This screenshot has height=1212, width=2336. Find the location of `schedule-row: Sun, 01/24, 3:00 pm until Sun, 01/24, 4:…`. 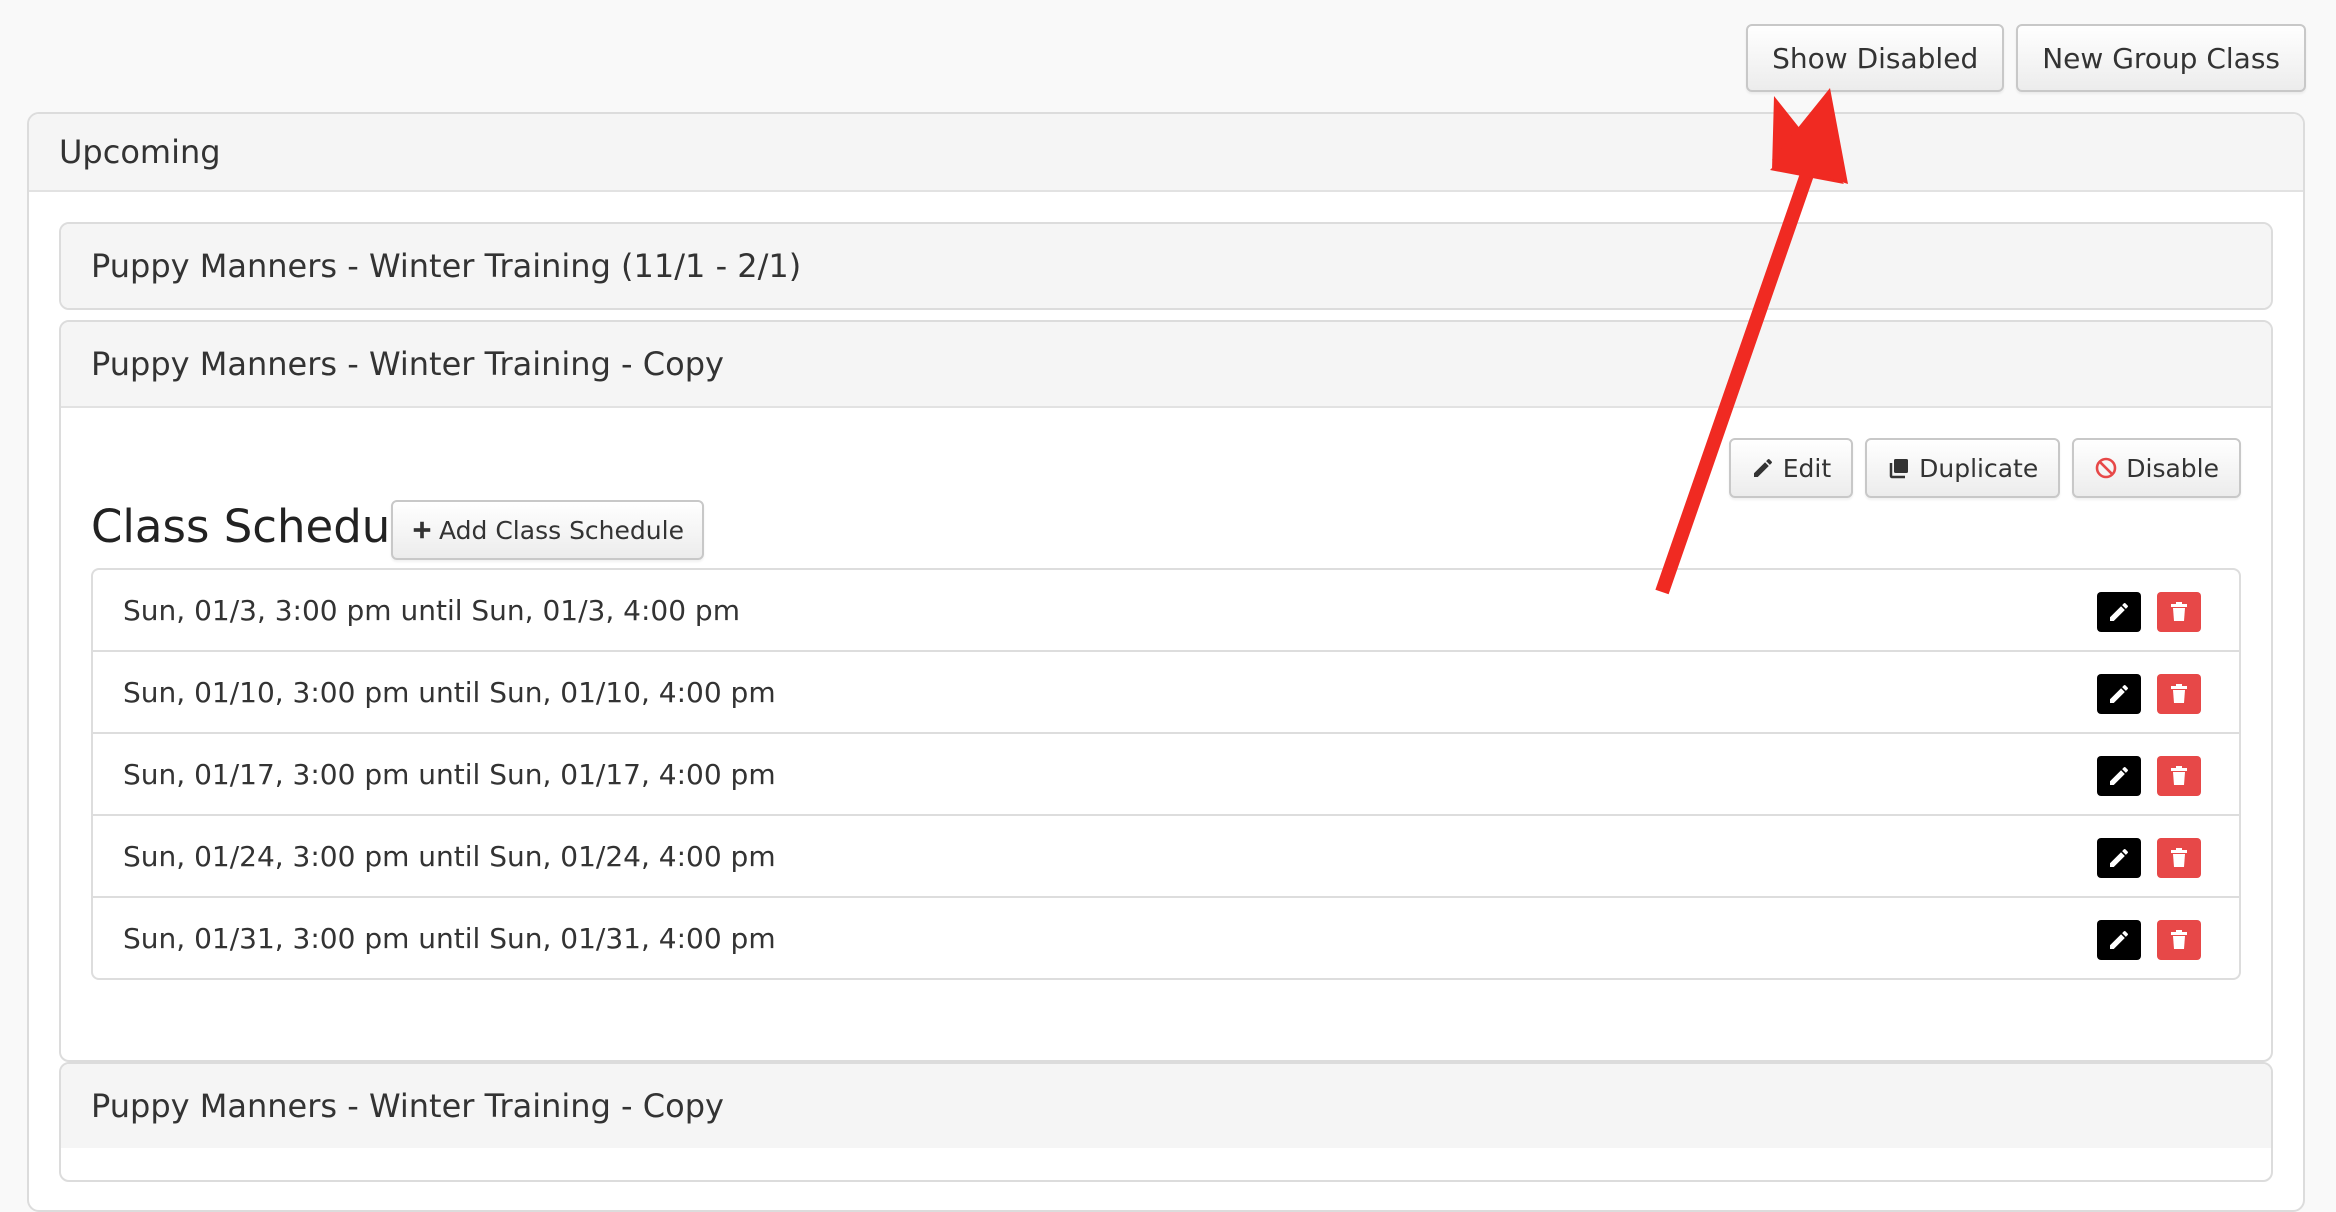

schedule-row: Sun, 01/24, 3:00 pm until Sun, 01/24, 4:… is located at coordinates (1166, 857).